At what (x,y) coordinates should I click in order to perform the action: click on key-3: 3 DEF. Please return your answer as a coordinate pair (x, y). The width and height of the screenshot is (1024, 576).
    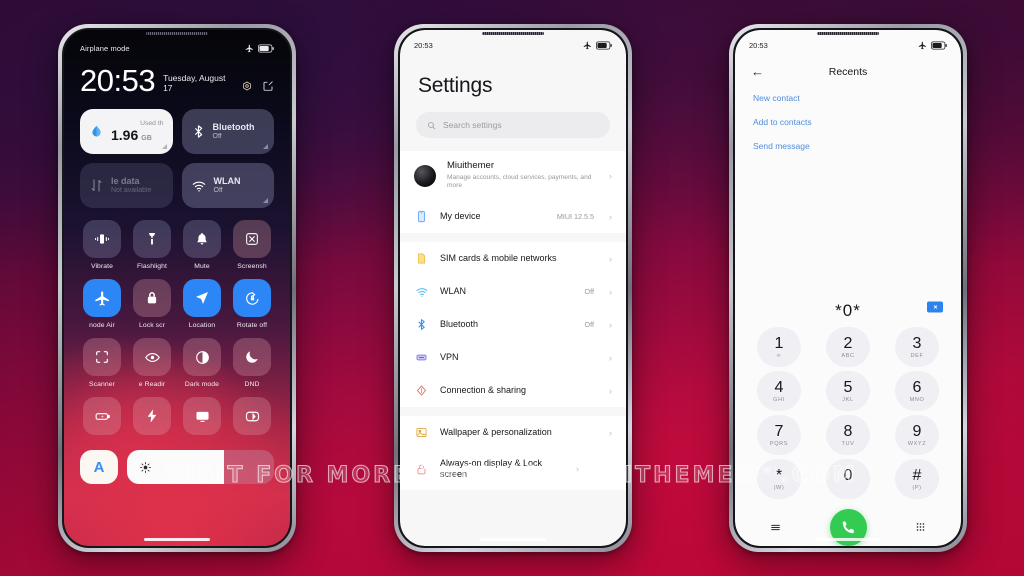
    Looking at the image, I should click on (917, 347).